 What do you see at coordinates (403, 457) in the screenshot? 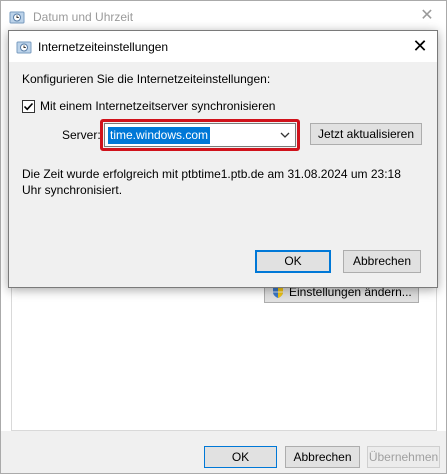
I see `parent-apply-button: Übernehmen` at bounding box center [403, 457].